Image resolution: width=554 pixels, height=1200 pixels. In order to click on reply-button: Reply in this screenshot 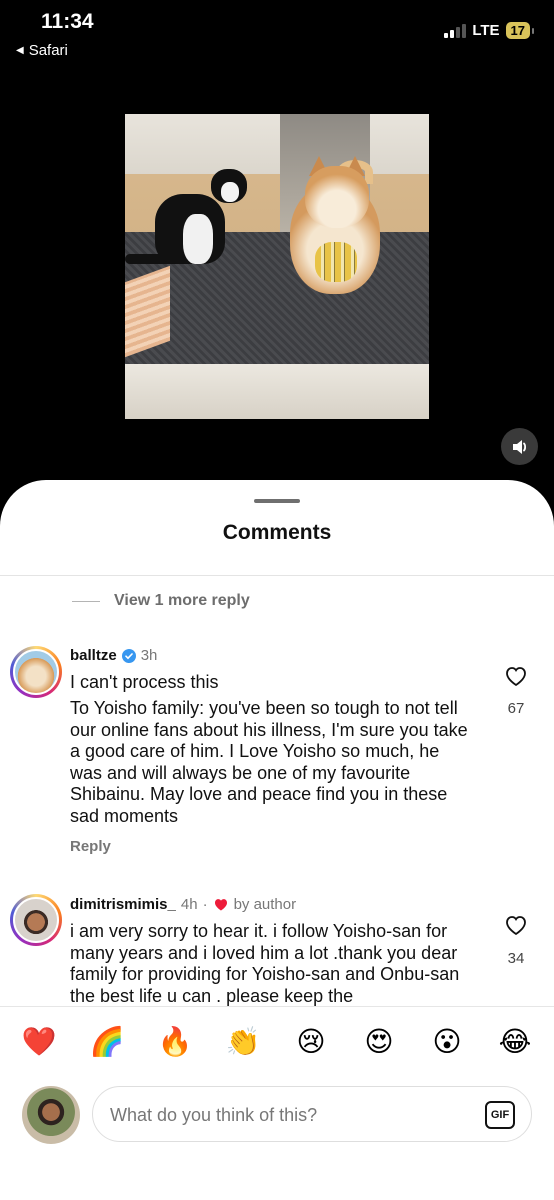, I will do `click(90, 846)`.